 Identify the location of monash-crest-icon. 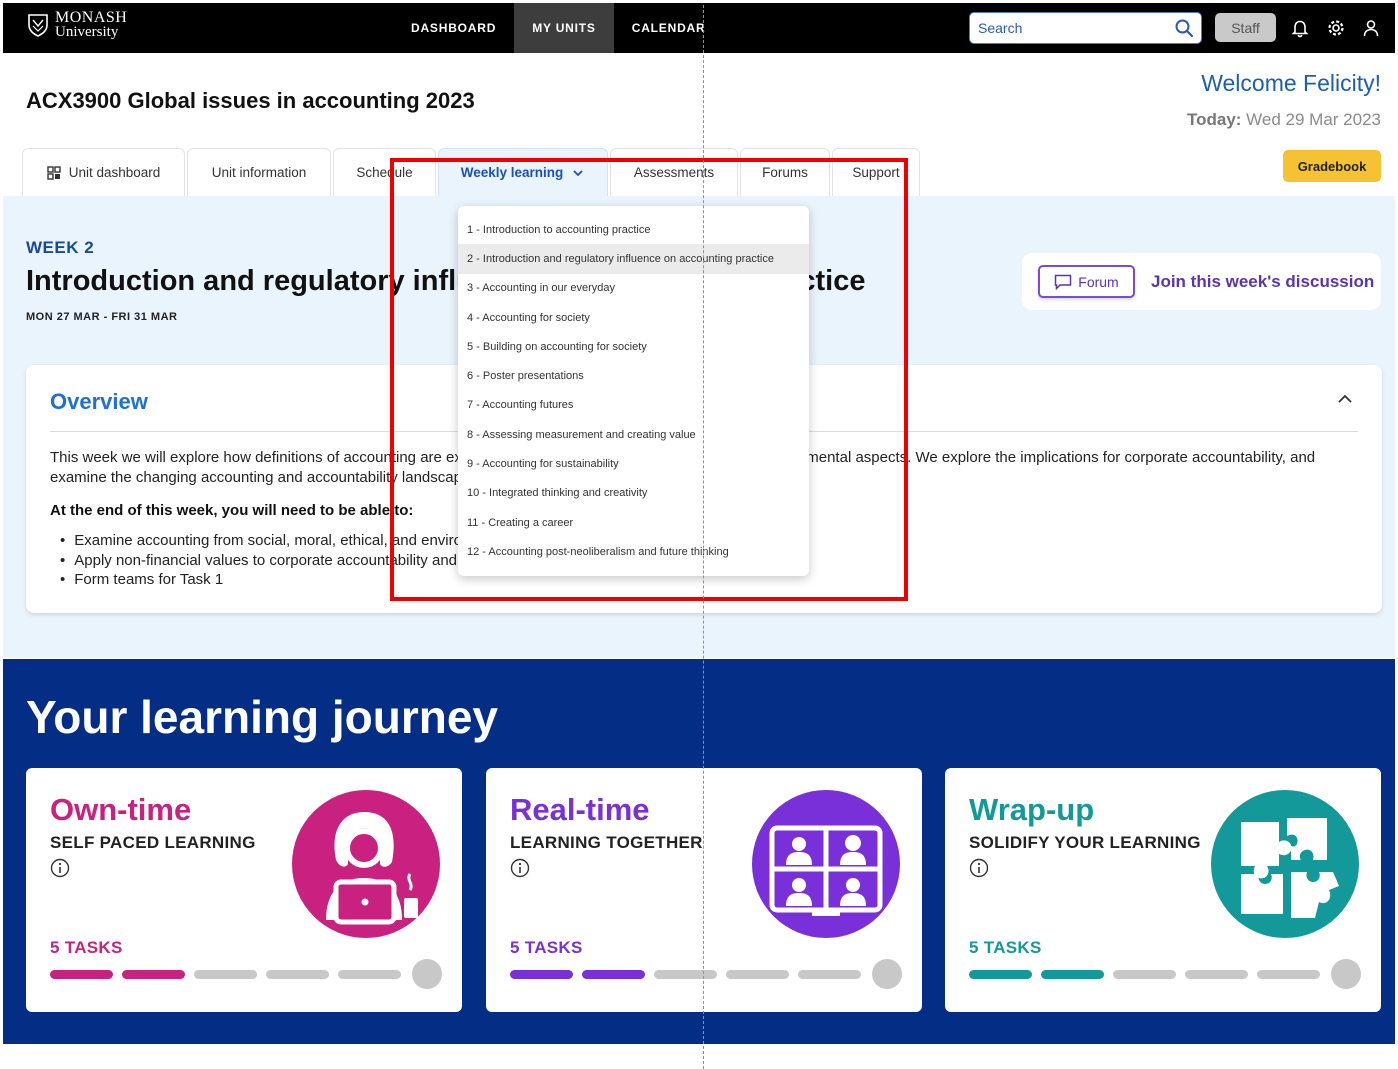
(38, 25).